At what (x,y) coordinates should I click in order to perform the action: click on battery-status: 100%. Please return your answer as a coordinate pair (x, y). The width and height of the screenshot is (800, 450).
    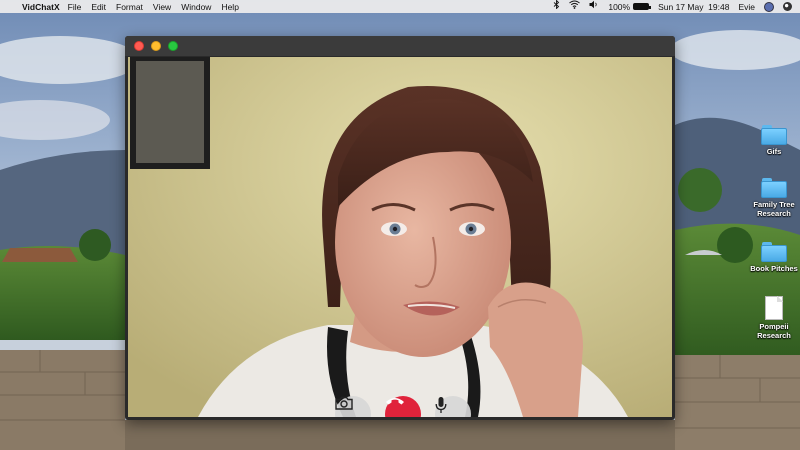
    Looking at the image, I should click on (630, 6).